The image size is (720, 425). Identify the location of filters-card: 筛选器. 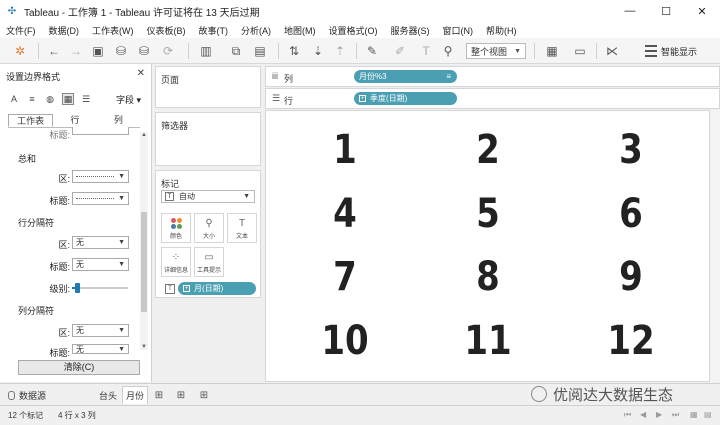
(208, 139).